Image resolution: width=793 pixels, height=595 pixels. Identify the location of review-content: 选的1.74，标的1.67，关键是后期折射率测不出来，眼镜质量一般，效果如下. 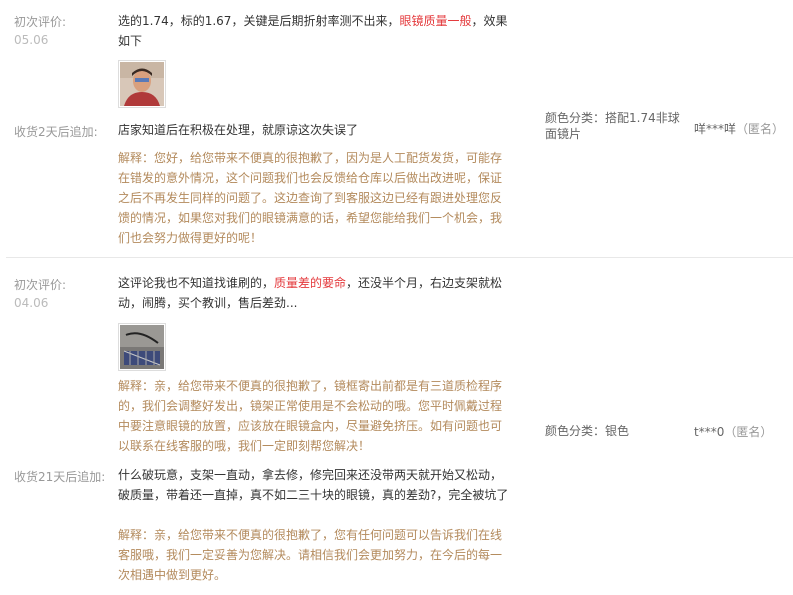
(313, 31).